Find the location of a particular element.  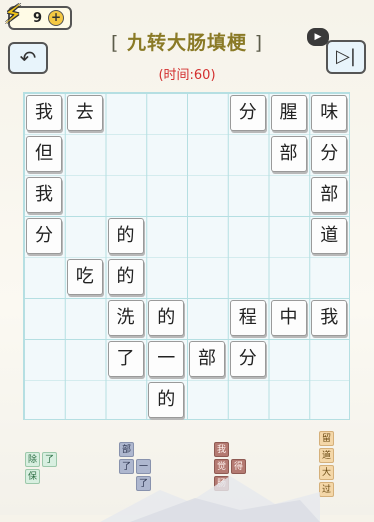

board-tile: 但 is located at coordinates (44, 154).